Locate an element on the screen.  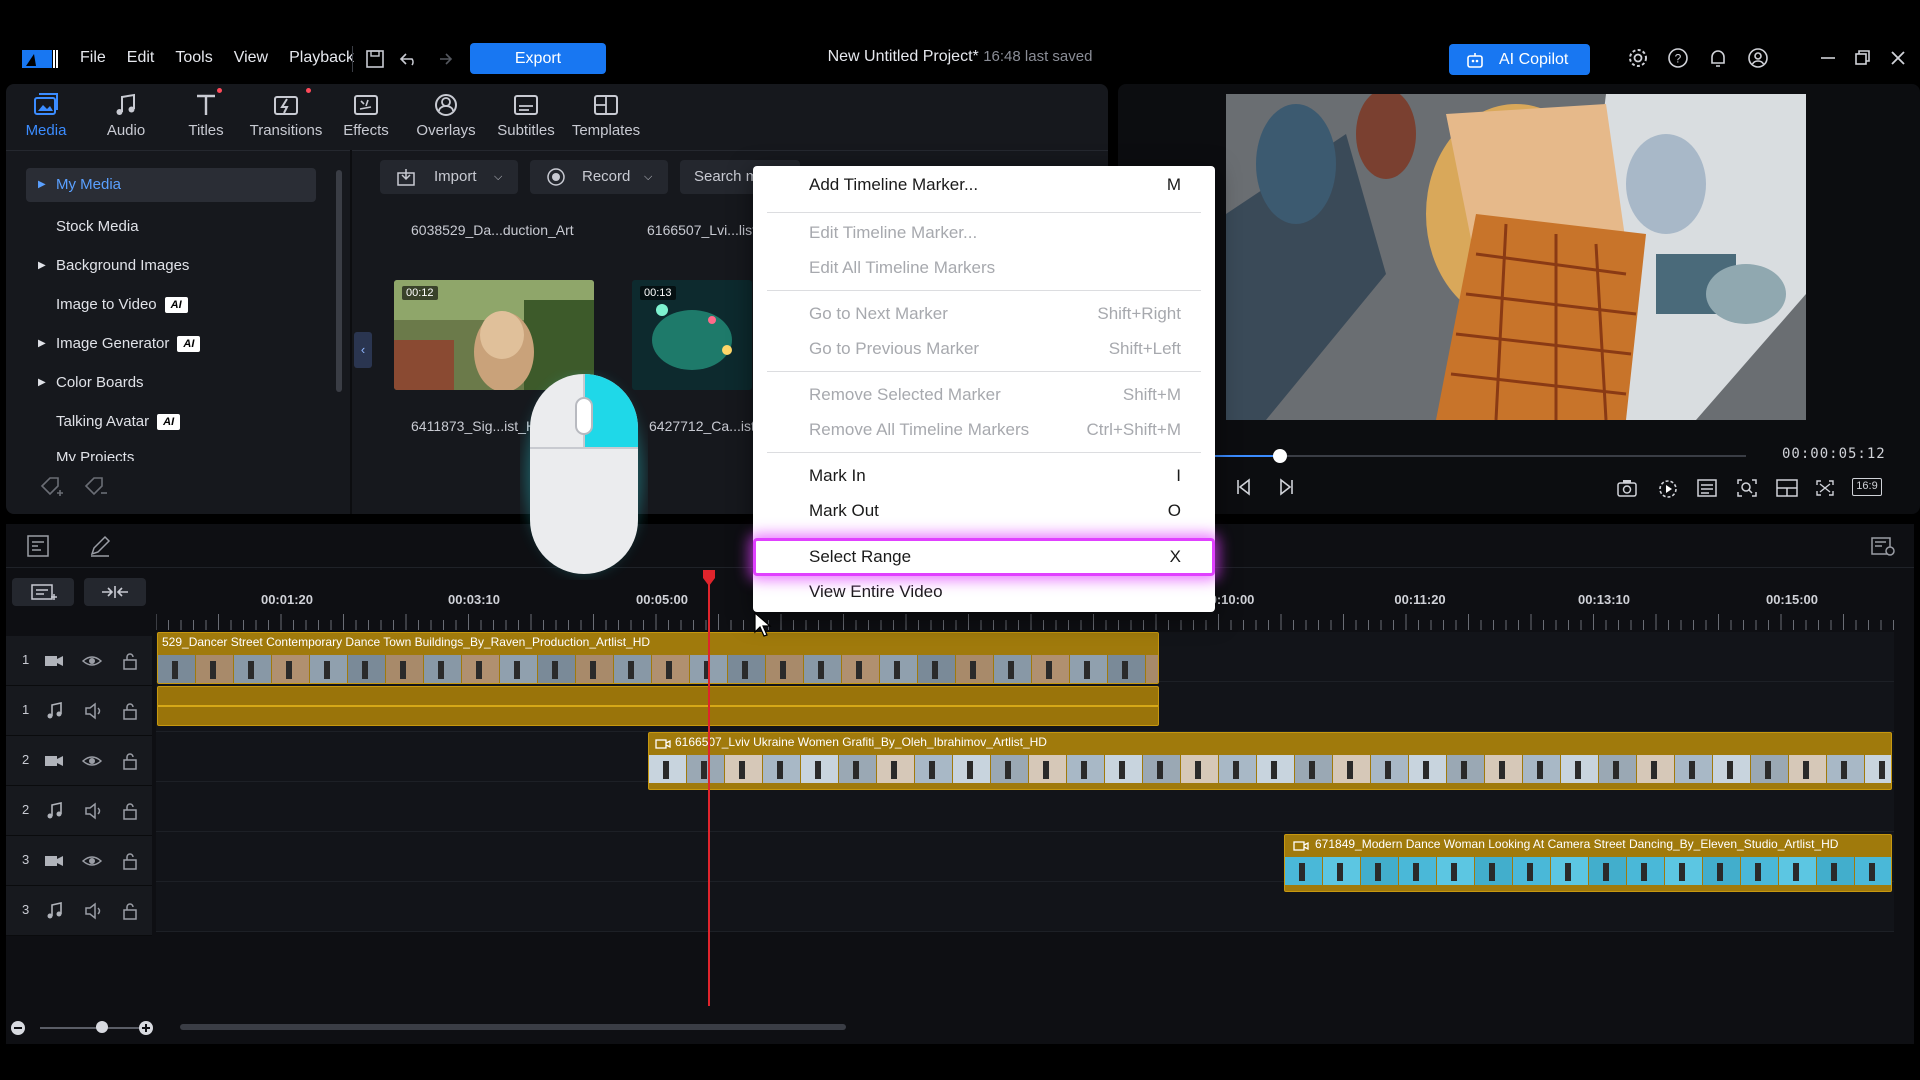
playhead-handle is located at coordinates (709, 579).